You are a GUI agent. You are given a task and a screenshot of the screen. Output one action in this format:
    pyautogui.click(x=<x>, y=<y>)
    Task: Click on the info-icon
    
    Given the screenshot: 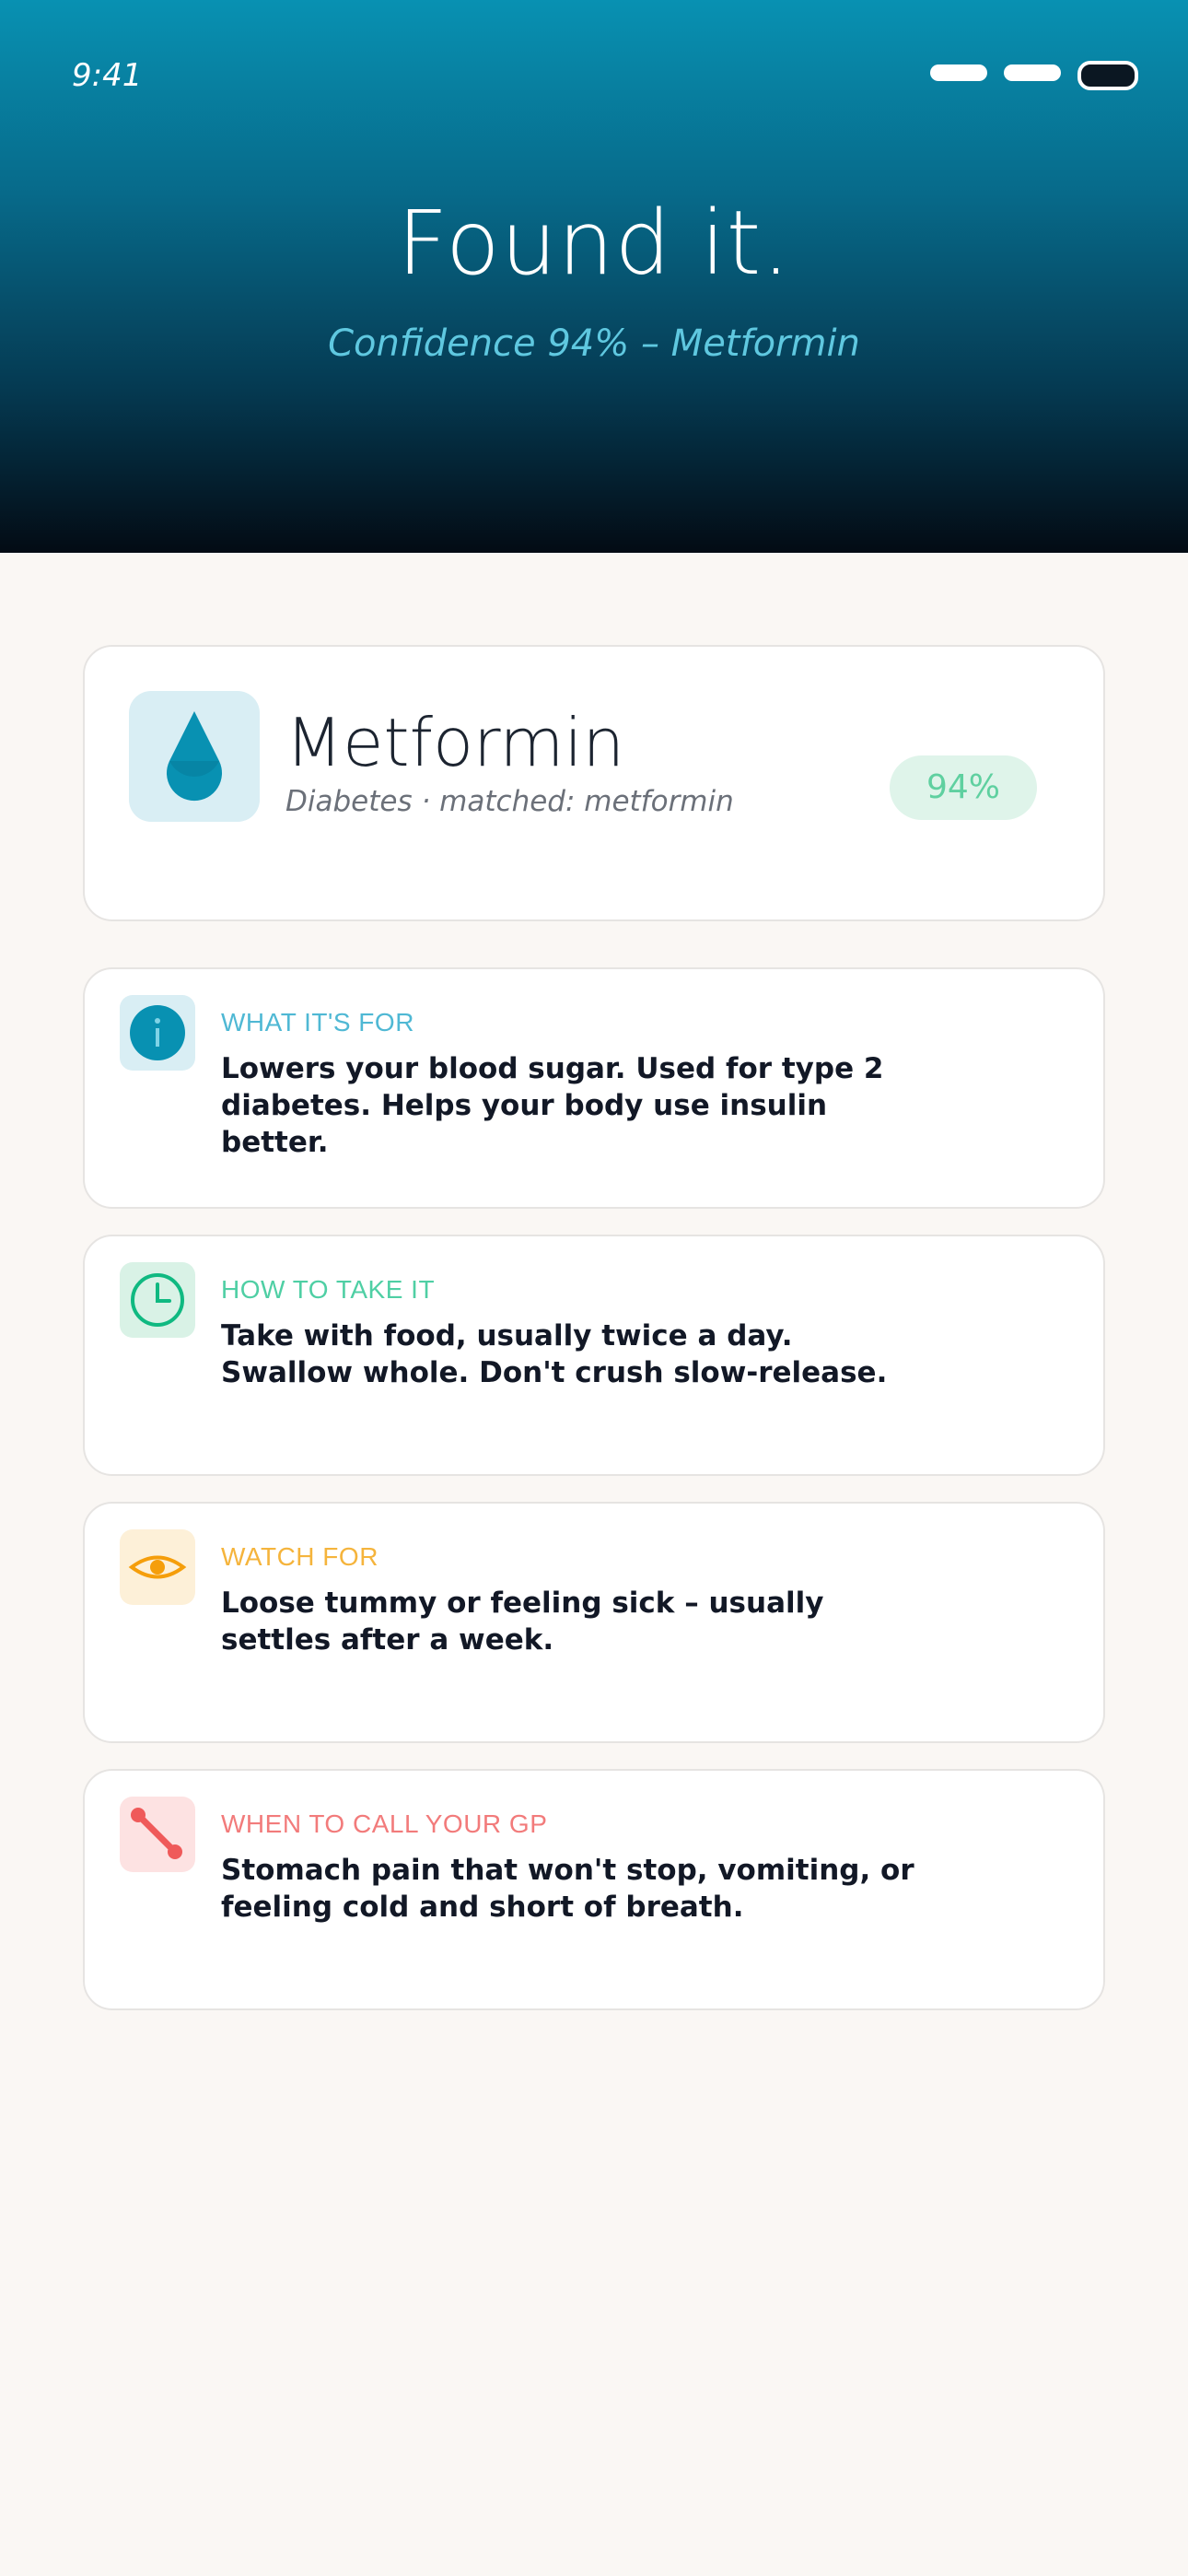 What is the action you would take?
    pyautogui.click(x=157, y=1033)
    